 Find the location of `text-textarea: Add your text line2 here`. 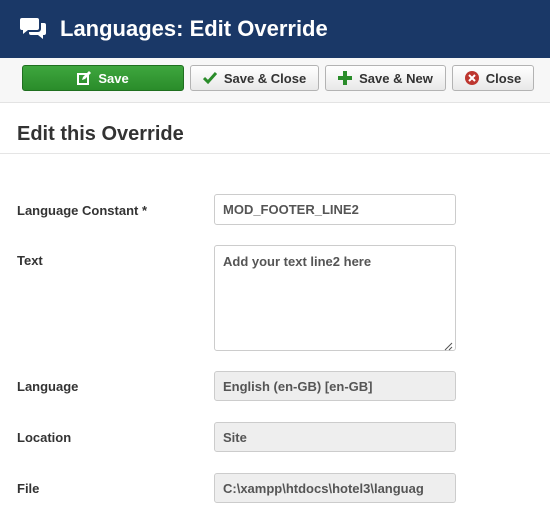

text-textarea: Add your text line2 here is located at coordinates (335, 298).